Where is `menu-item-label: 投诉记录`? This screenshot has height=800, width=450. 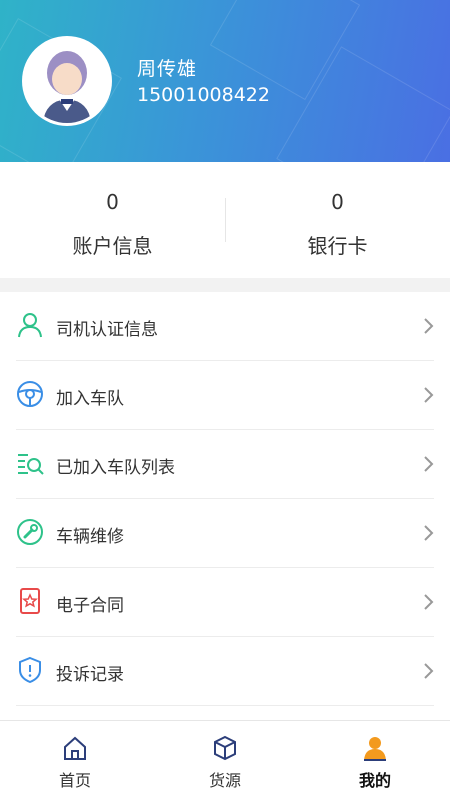 menu-item-label: 投诉记录 is located at coordinates (90, 675).